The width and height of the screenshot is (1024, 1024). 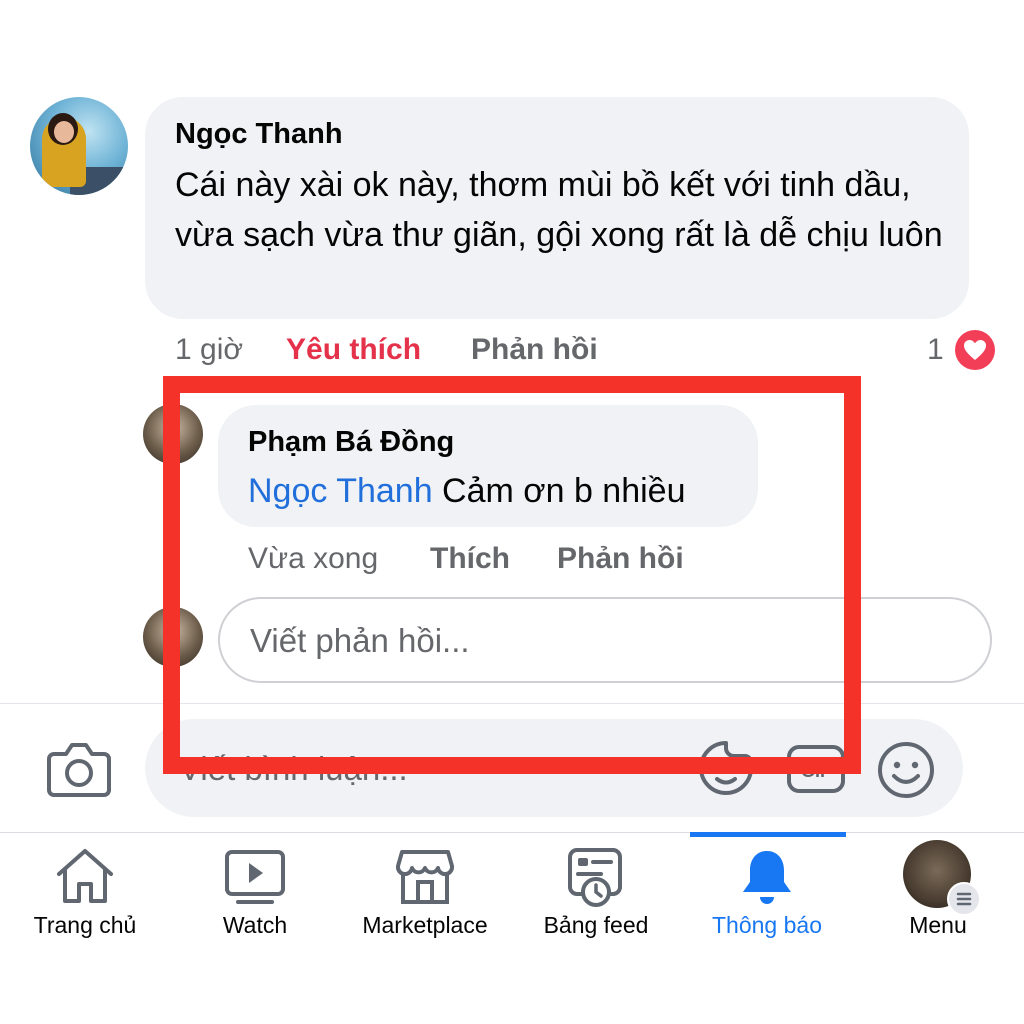 What do you see at coordinates (534, 350) in the screenshot?
I see `comment-reply-button: Phản hồi` at bounding box center [534, 350].